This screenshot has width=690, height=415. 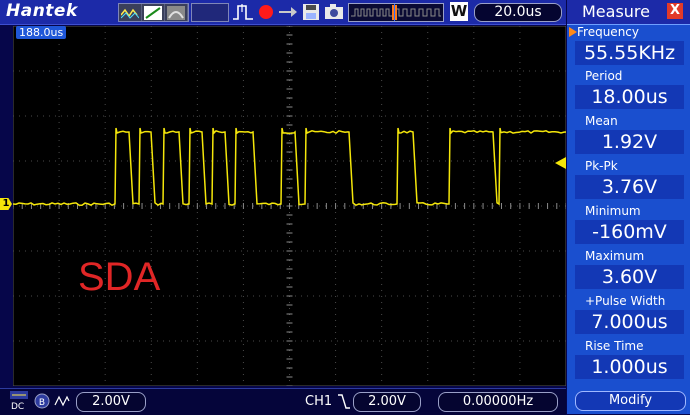 I want to click on measure-label: Mean, so click(x=601, y=121).